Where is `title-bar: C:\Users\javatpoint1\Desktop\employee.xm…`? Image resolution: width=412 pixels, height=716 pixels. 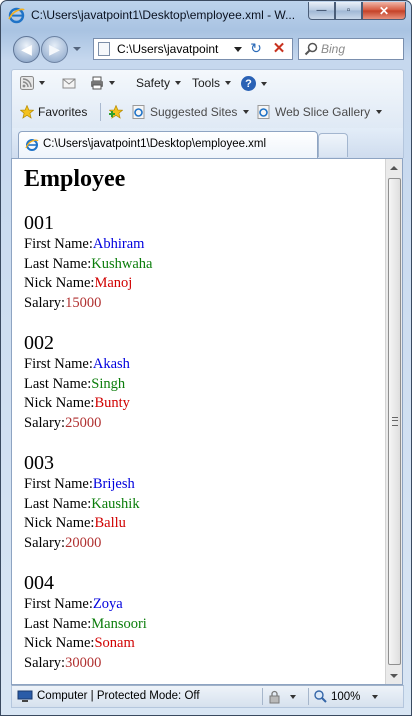
title-bar: C:\Users\javatpoint1\Desktop\employee.xm… is located at coordinates (206, 16).